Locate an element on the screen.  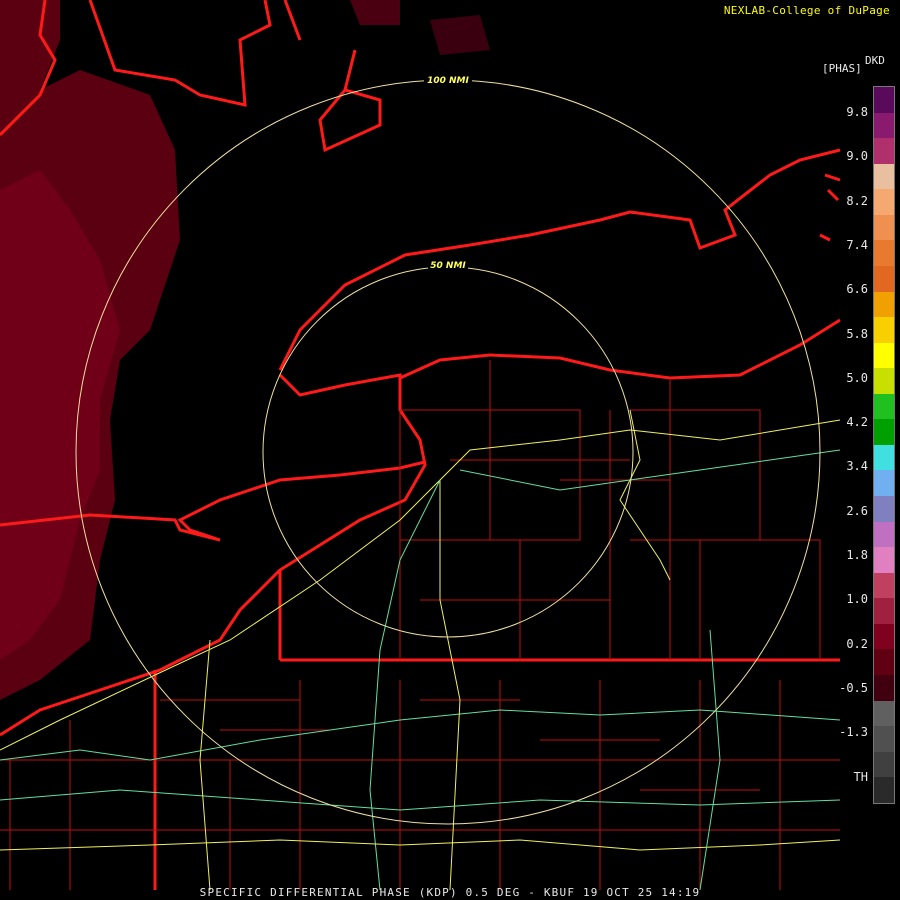
credit-label: NEXLAB-College of DuPage is located at coordinates (806, 10).